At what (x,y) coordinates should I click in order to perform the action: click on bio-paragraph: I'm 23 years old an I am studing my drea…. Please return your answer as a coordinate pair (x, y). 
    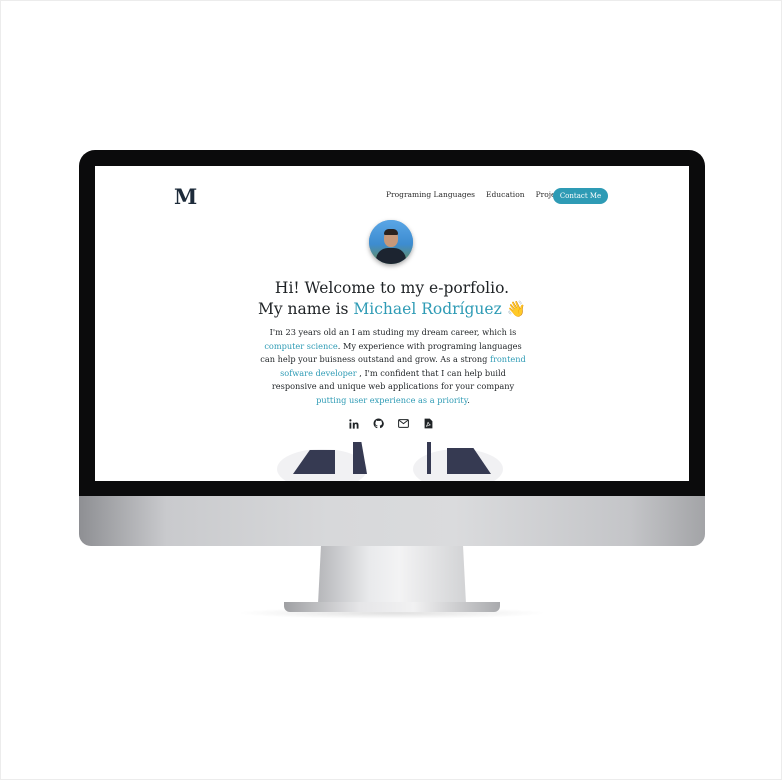
    Looking at the image, I should click on (393, 367).